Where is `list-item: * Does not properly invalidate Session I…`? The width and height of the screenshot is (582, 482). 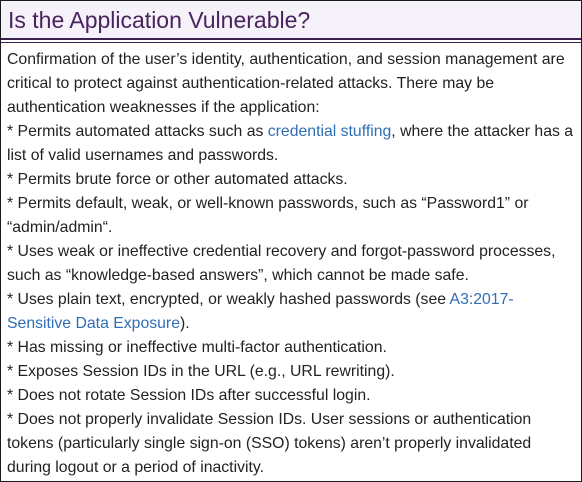 list-item: * Does not properly invalidate Session I… is located at coordinates (269, 443).